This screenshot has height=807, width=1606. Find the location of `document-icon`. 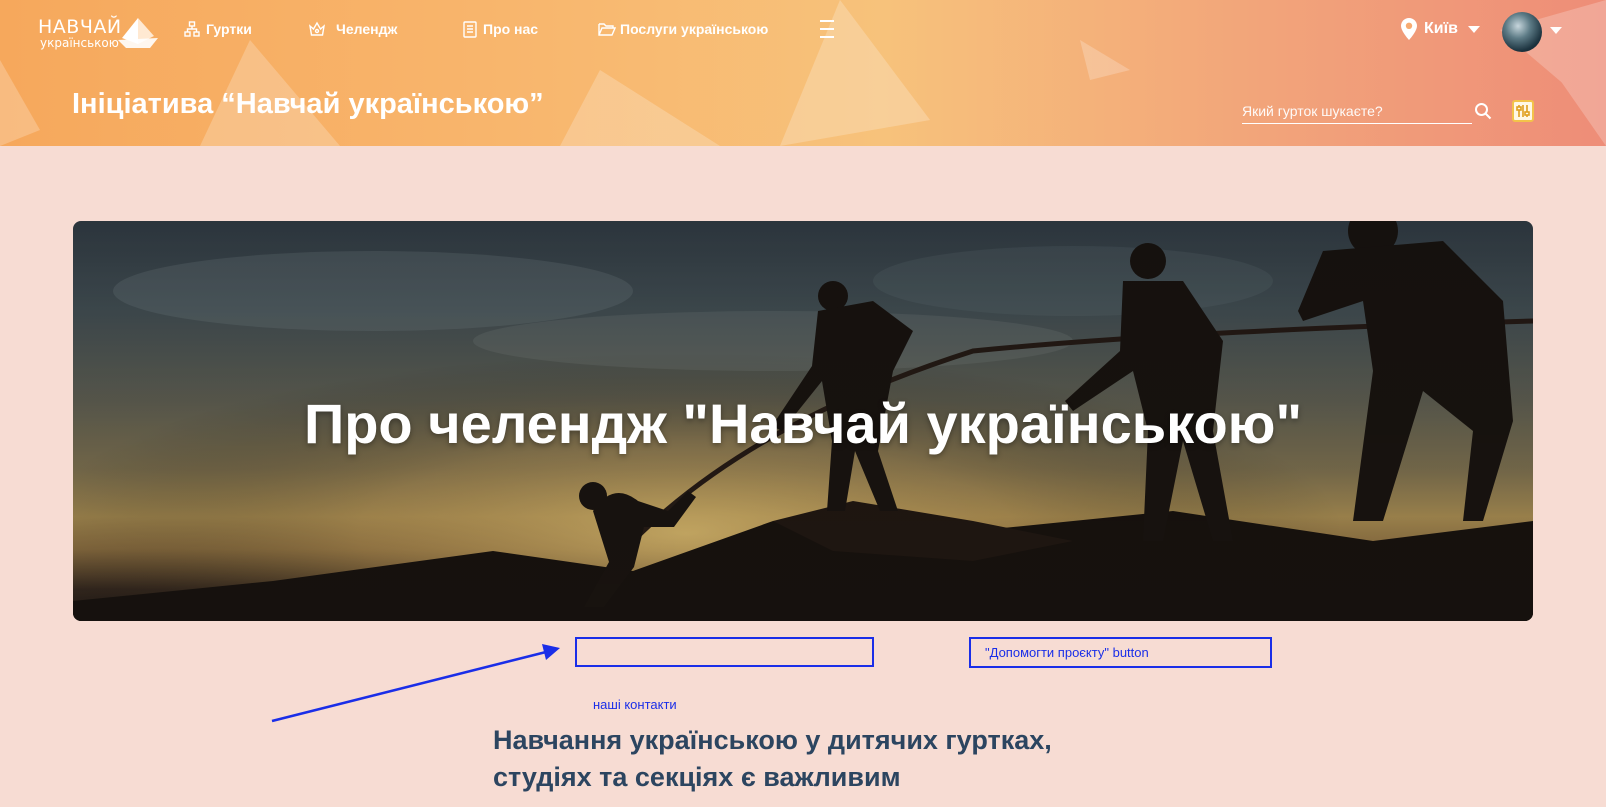

document-icon is located at coordinates (470, 29).